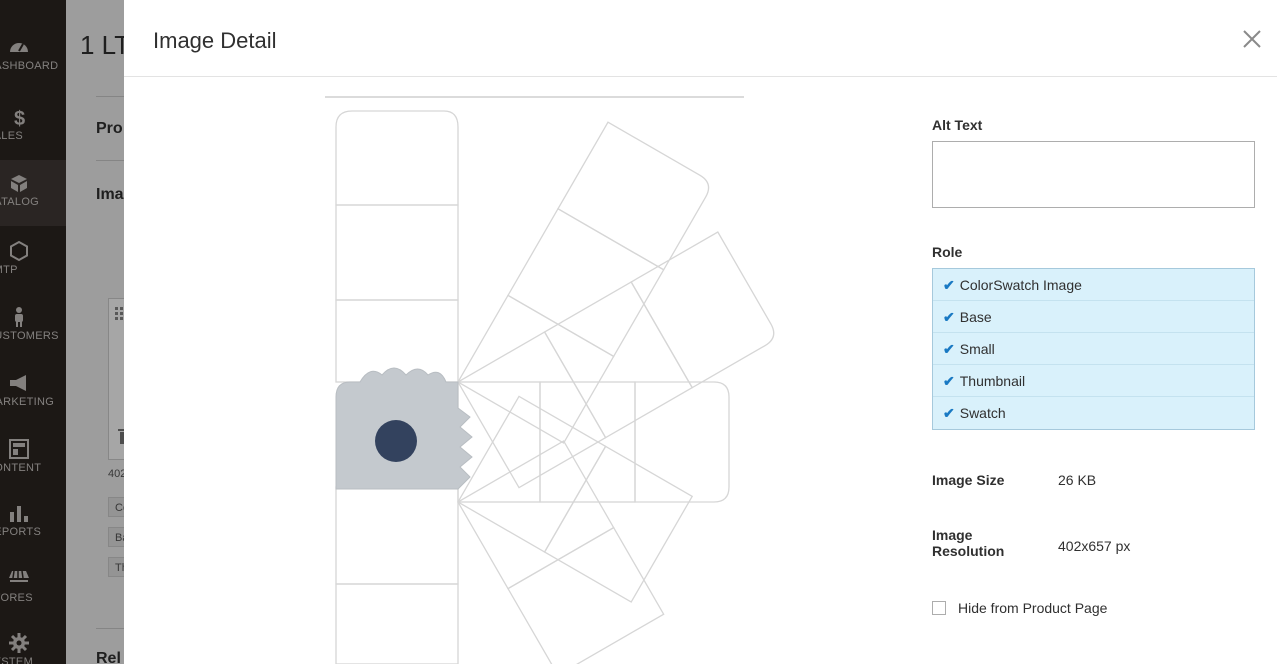  Describe the element at coordinates (1032, 608) in the screenshot. I see `hide-from-product-page-label: Hide from Product Page` at that location.